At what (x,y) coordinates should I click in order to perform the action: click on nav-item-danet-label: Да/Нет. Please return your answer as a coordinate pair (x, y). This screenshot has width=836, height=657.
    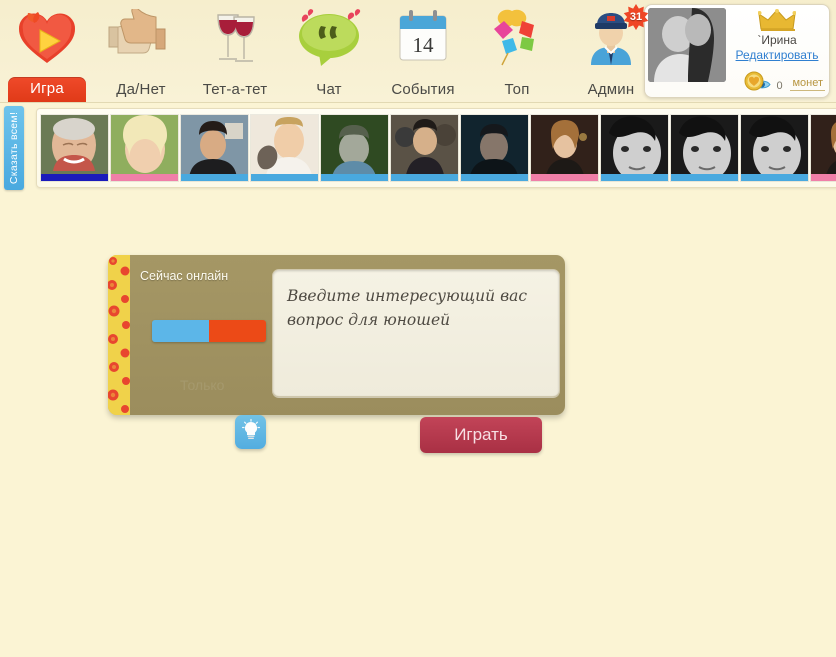
    Looking at the image, I should click on (141, 89).